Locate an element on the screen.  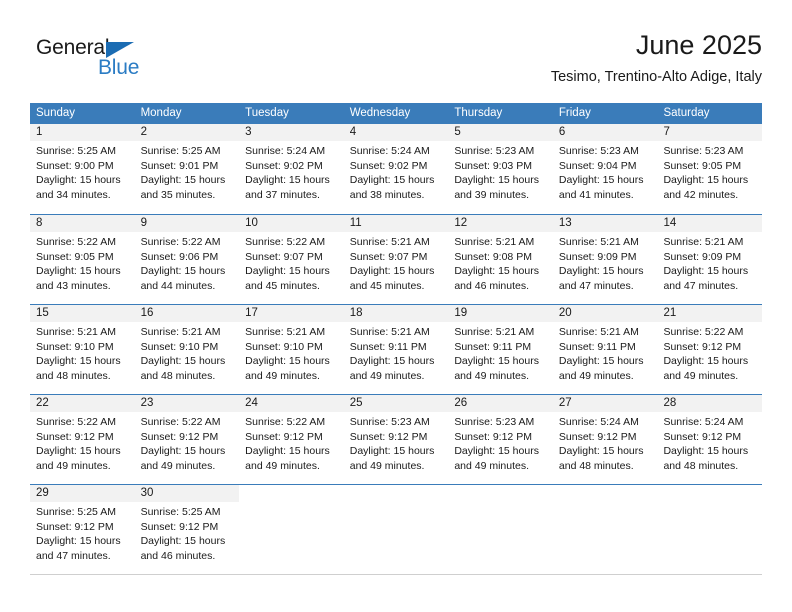
day-number: 1 is located at coordinates (39, 132).